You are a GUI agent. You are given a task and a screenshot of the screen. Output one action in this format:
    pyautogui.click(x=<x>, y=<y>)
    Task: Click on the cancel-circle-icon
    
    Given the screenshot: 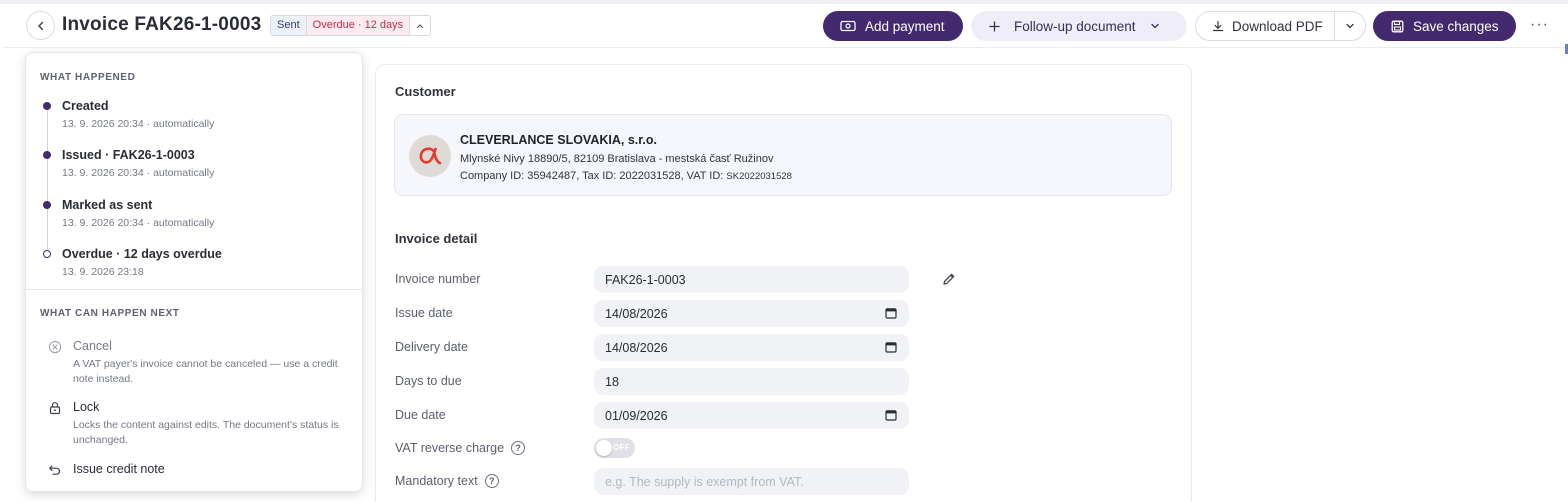 What is the action you would take?
    pyautogui.click(x=55, y=347)
    